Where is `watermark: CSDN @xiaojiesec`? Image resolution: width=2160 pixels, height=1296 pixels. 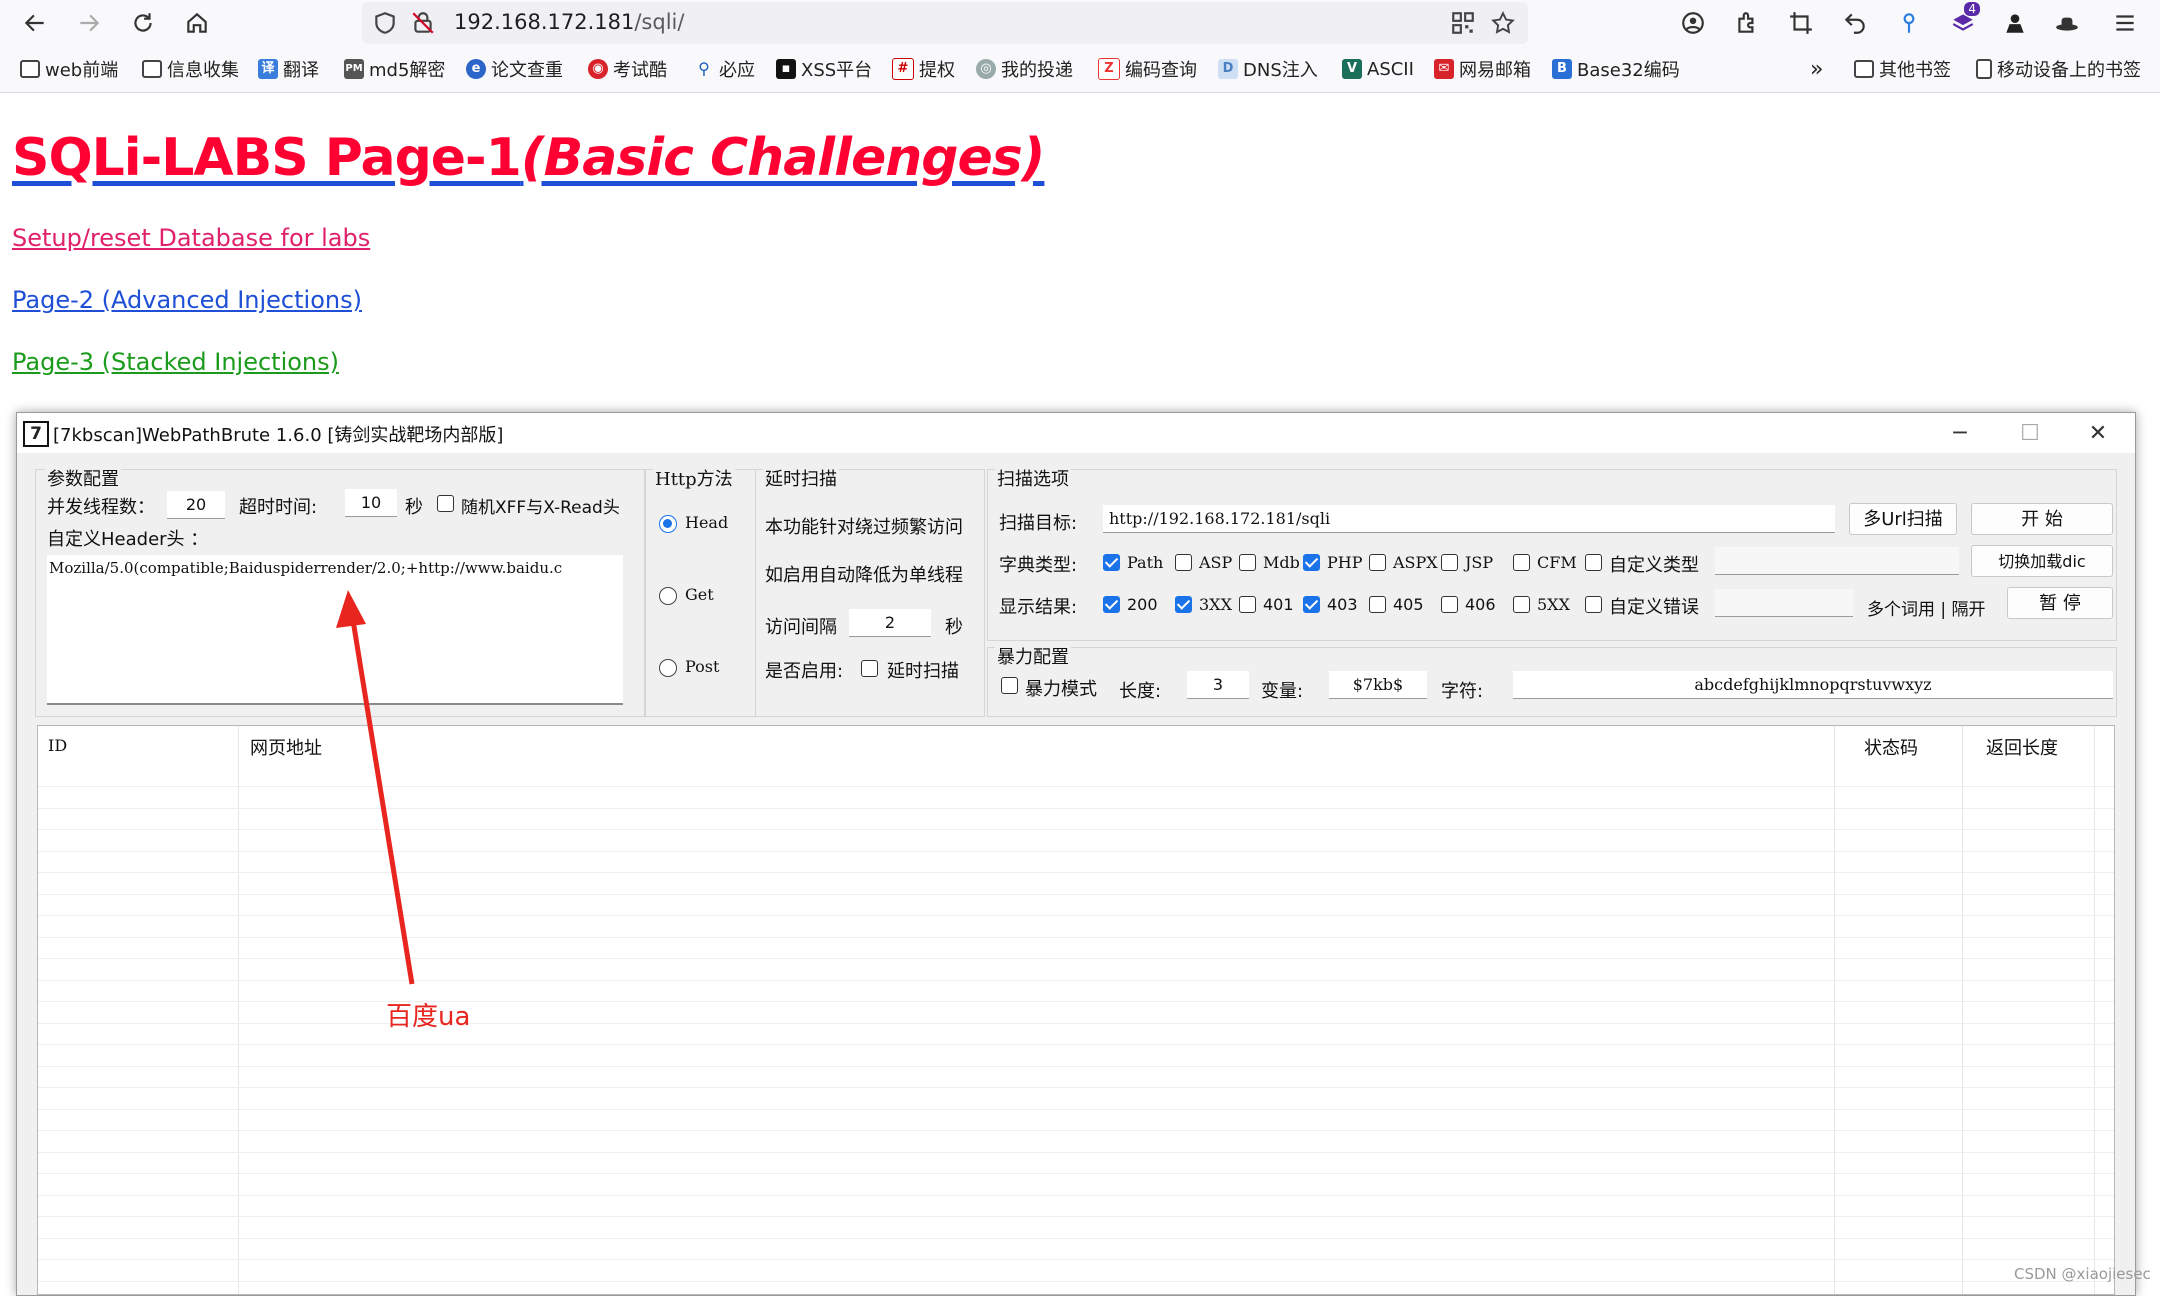 watermark: CSDN @xiaojiesec is located at coordinates (2082, 1274).